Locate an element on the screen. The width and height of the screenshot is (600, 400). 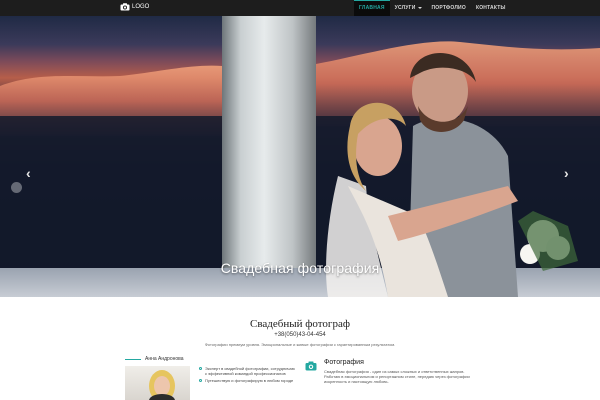
main-nav: ГЛАВНАЯ УСЛУГИ ПОРТФОЛИО КОНТАКТЫ is located at coordinates (432, 8).